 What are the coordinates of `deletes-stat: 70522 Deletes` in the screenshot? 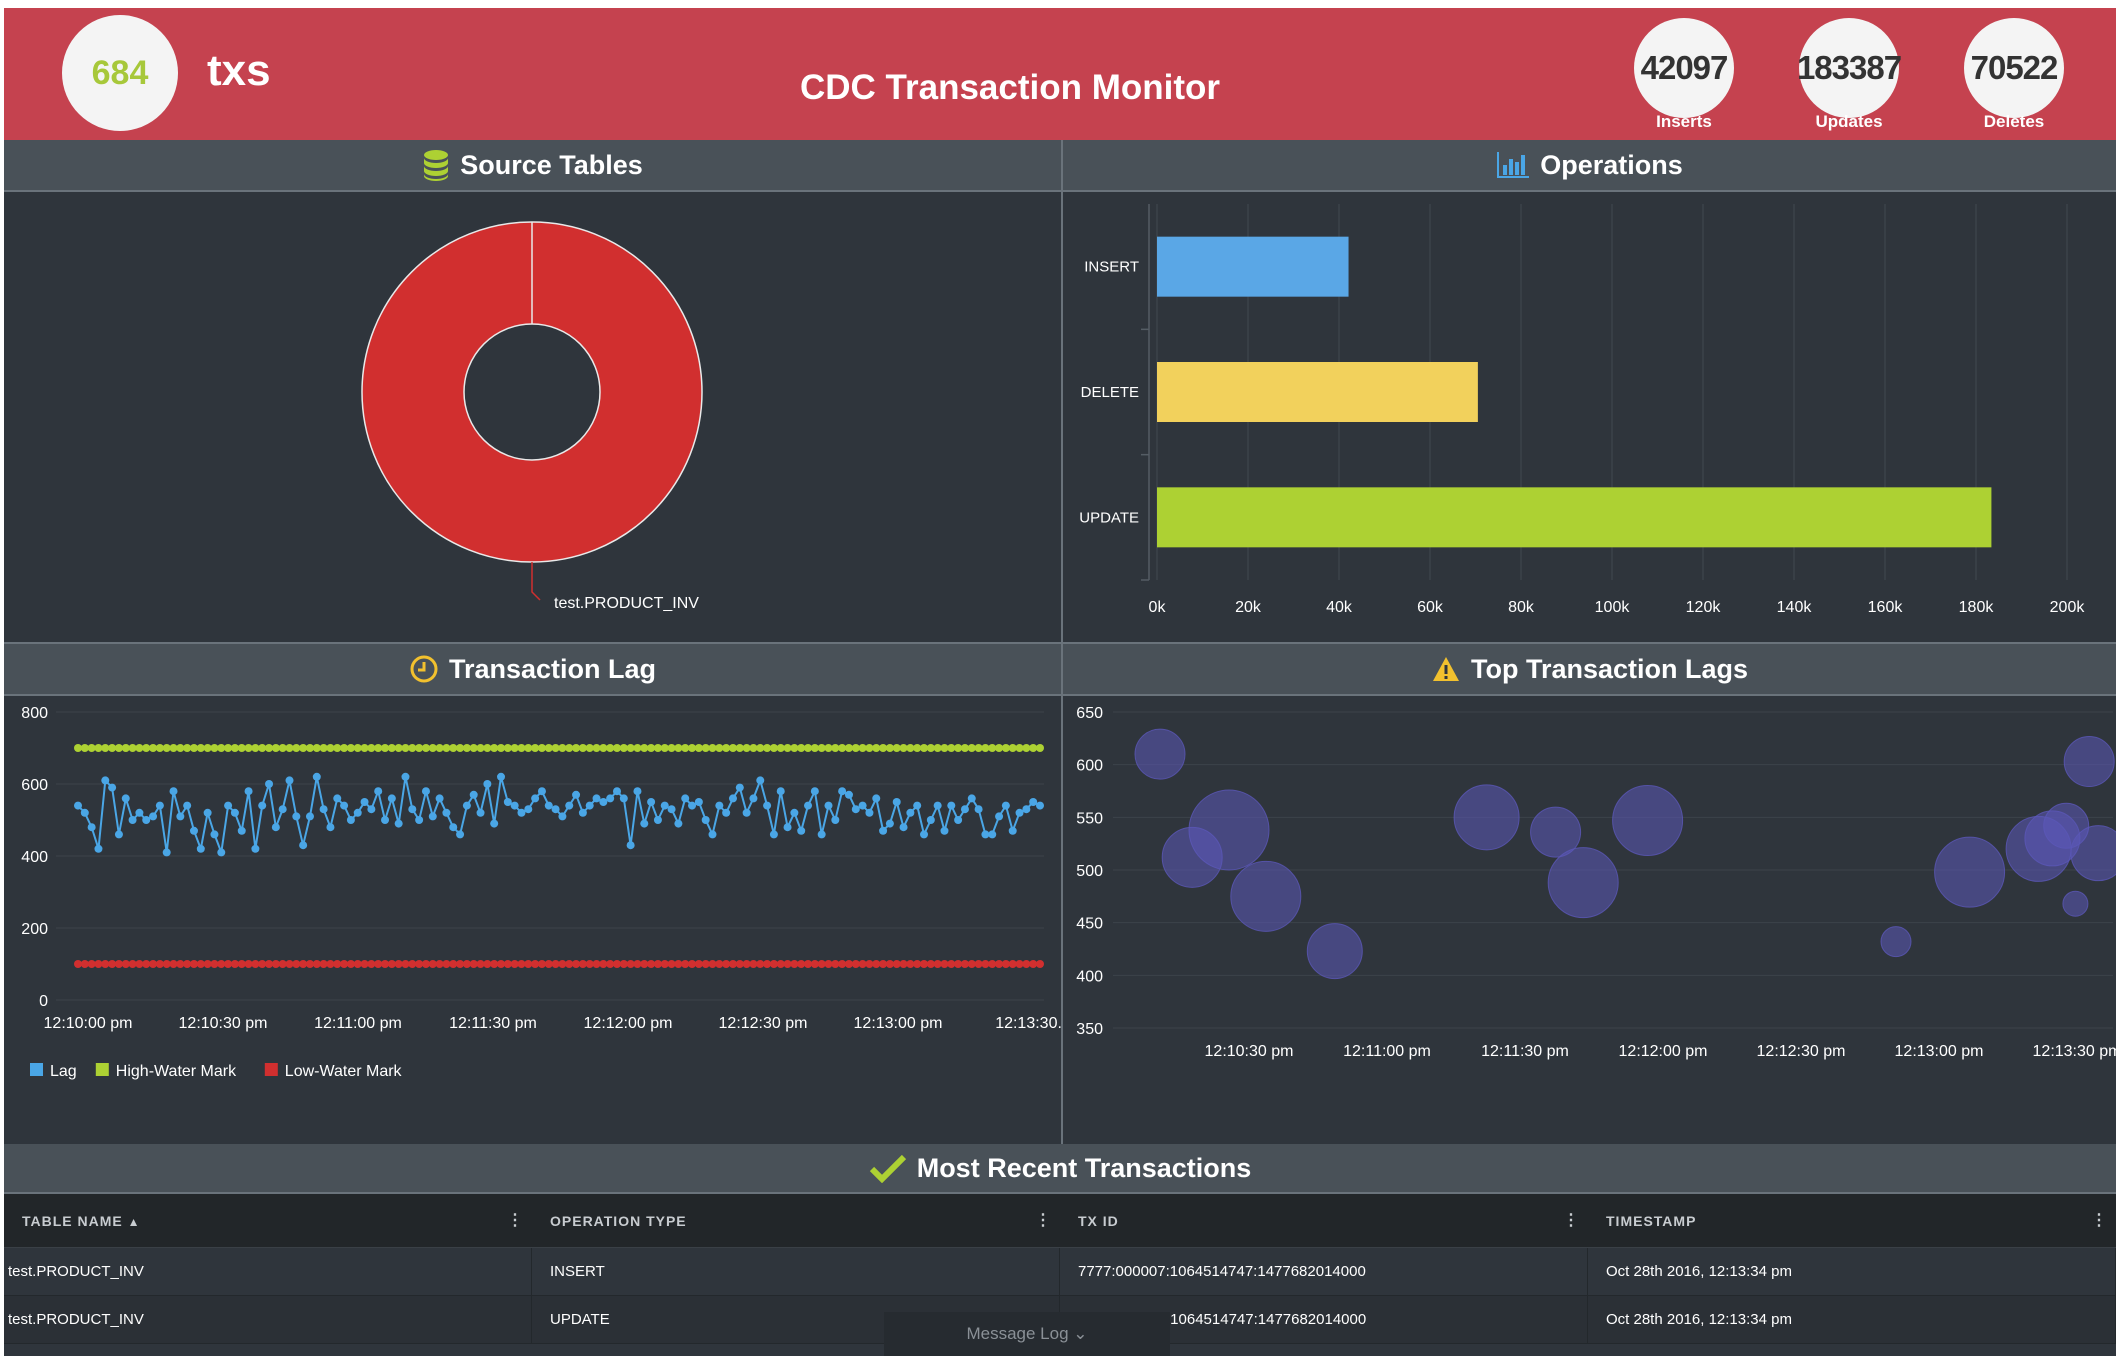 It's located at (2014, 75).